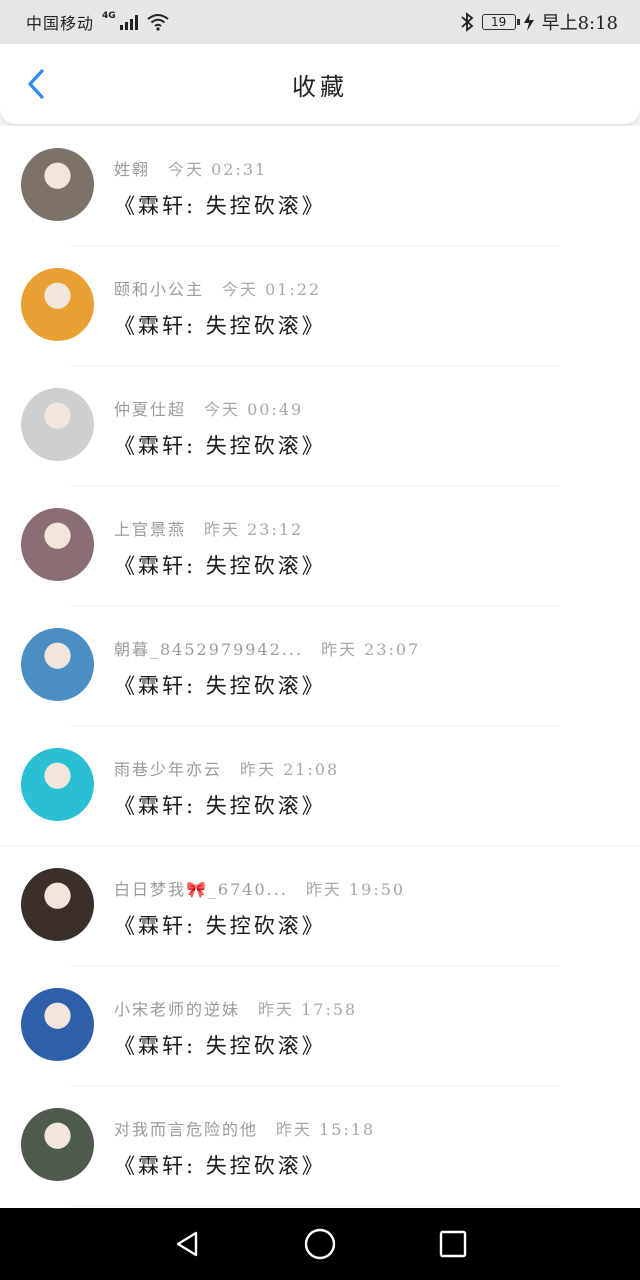 The width and height of the screenshot is (640, 1280). What do you see at coordinates (186, 1129) in the screenshot?
I see `username: 对我而言危险的他` at bounding box center [186, 1129].